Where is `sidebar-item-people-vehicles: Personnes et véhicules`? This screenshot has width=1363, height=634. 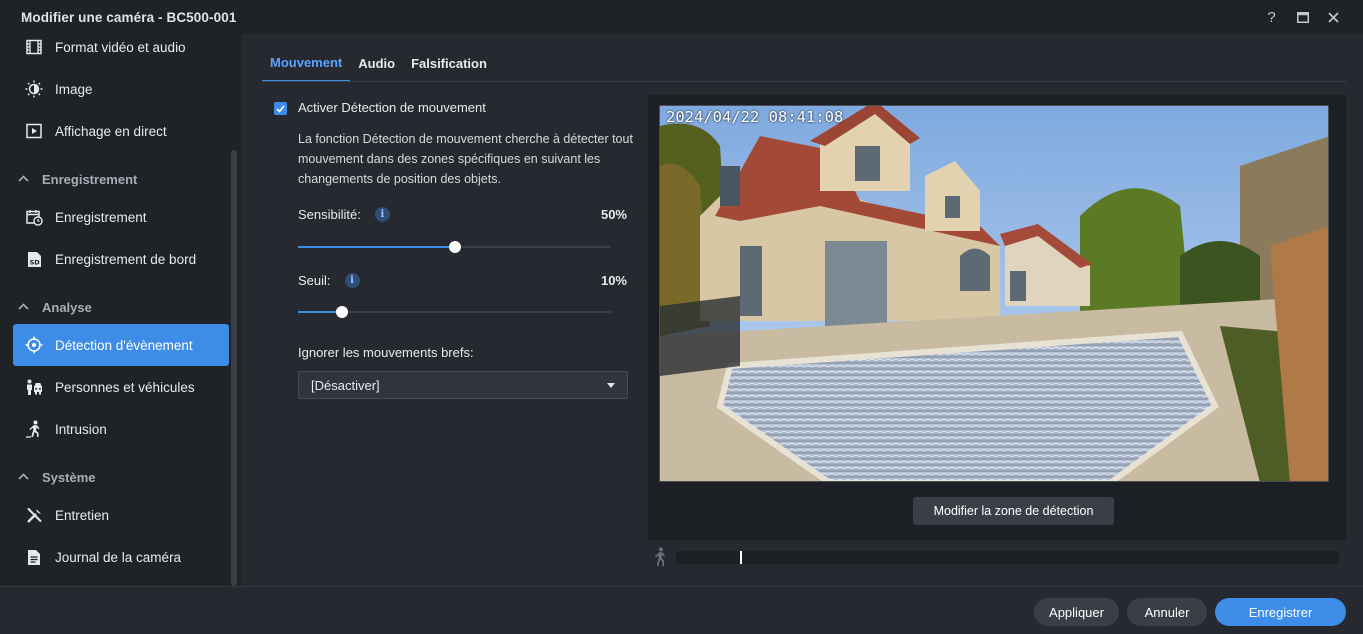
sidebar-item-people-vehicles: Personnes et véhicules is located at coordinates (121, 387).